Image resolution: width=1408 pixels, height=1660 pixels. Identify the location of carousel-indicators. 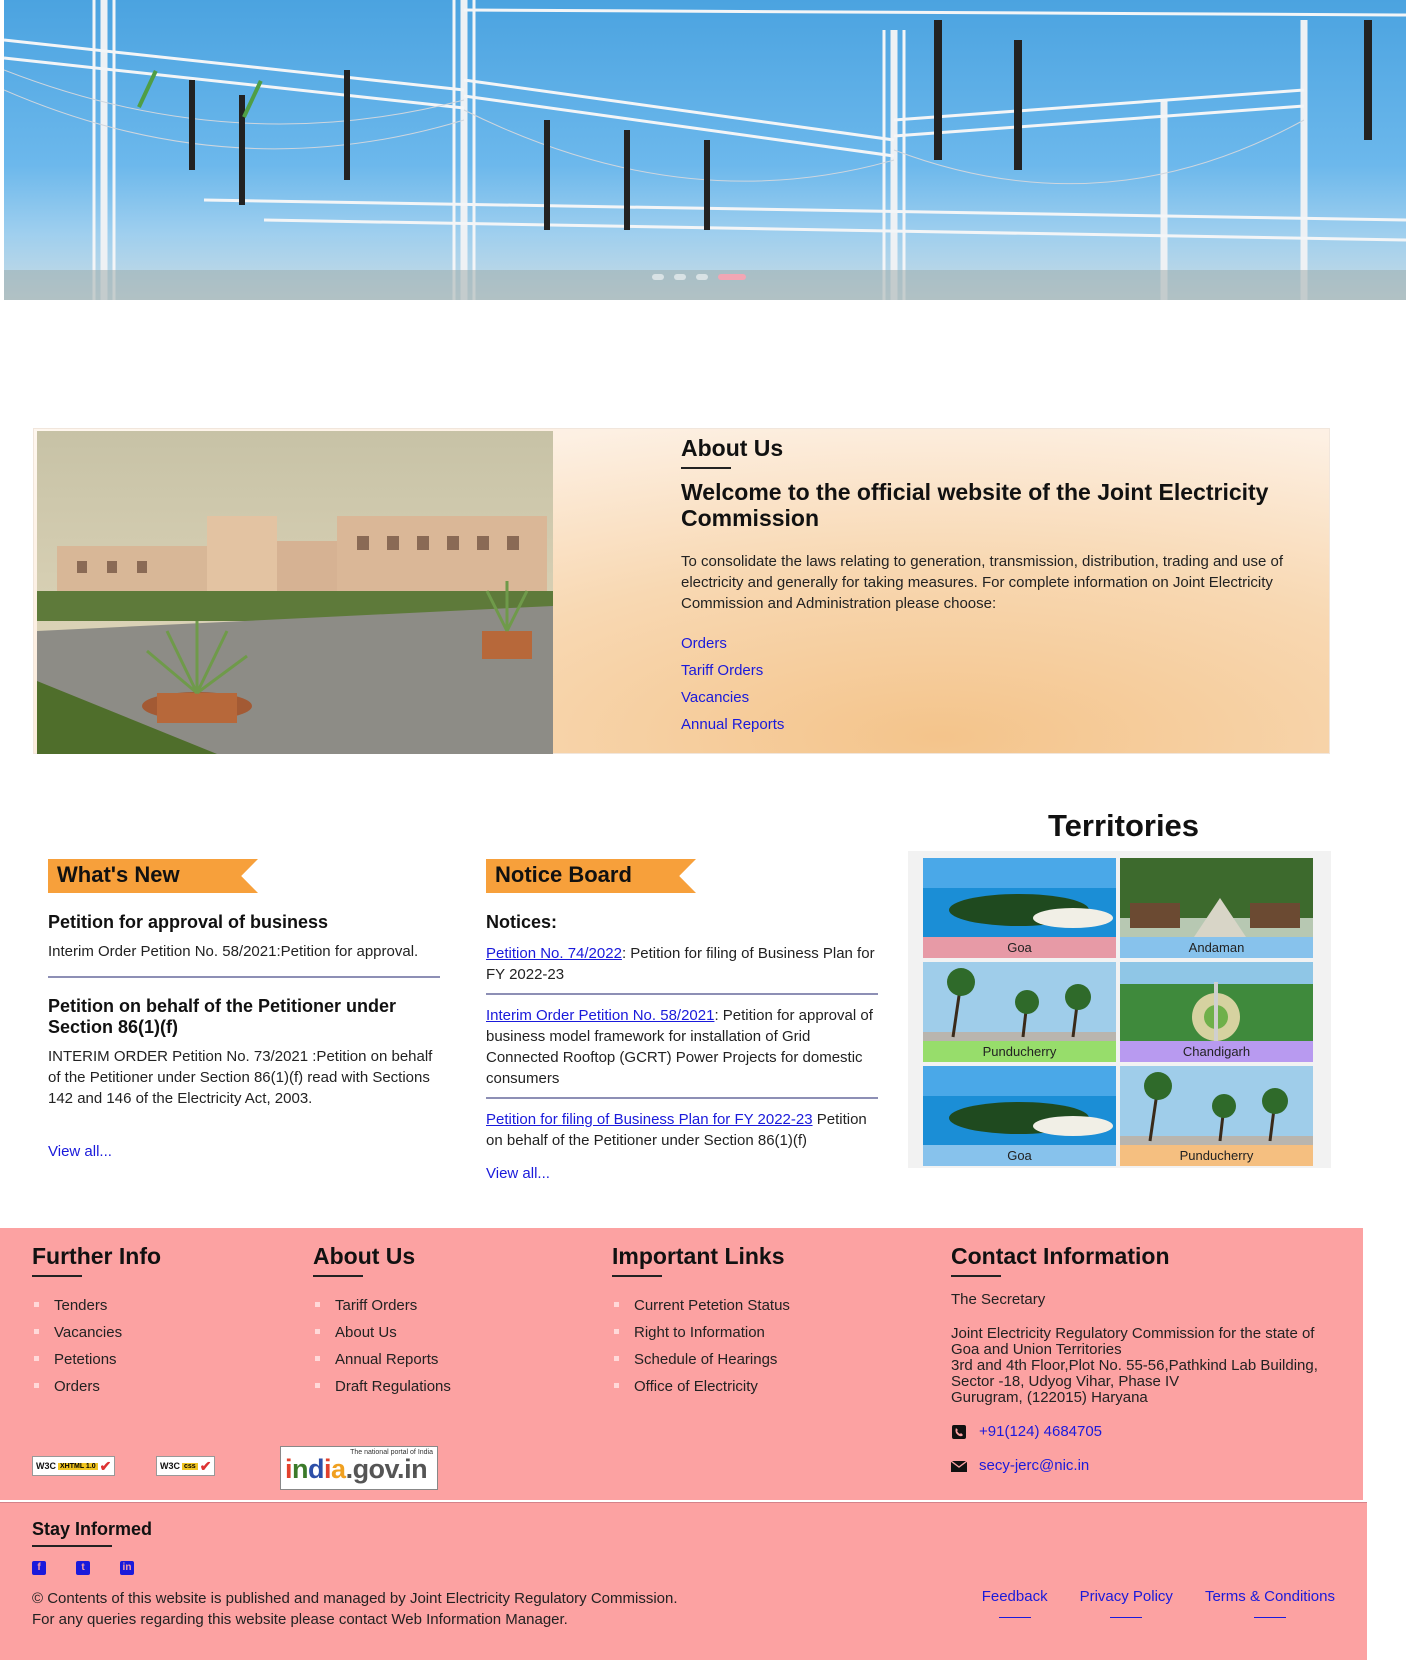
(699, 277).